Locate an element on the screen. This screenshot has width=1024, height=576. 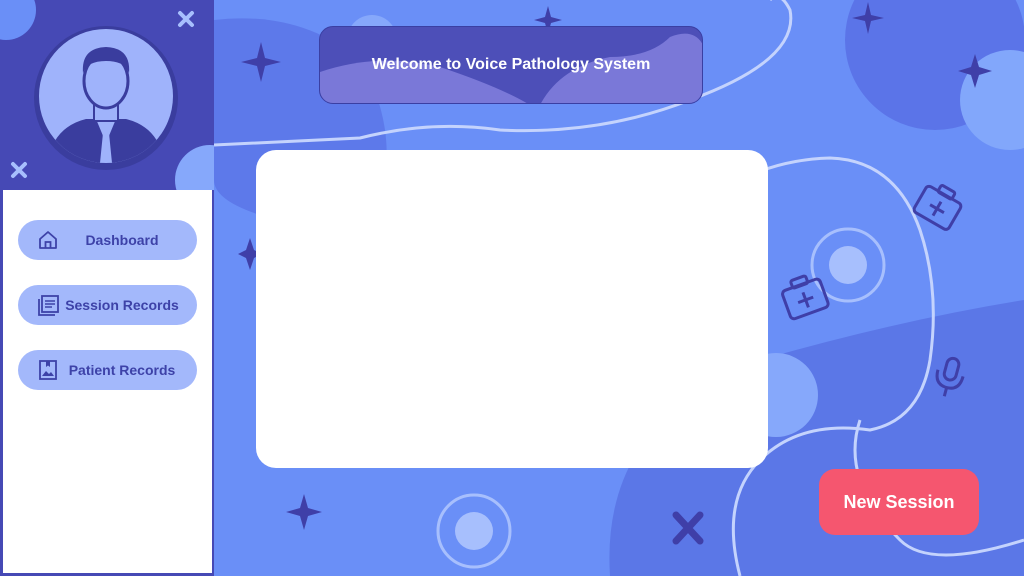
sidebar-item-patient-records: Patient Records is located at coordinates (107, 370).